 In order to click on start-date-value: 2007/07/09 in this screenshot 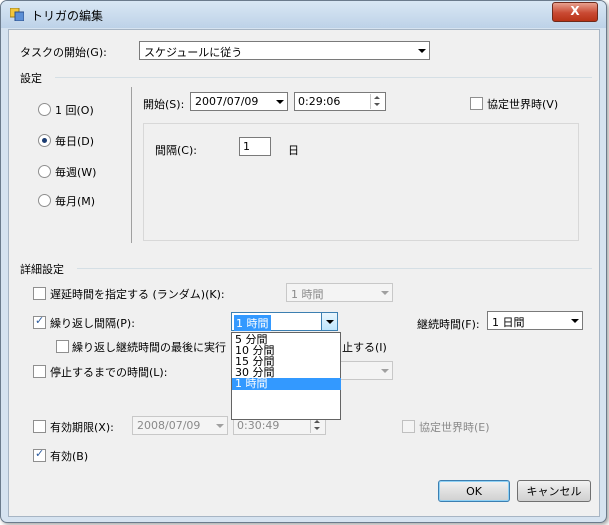, I will do `click(227, 101)`.